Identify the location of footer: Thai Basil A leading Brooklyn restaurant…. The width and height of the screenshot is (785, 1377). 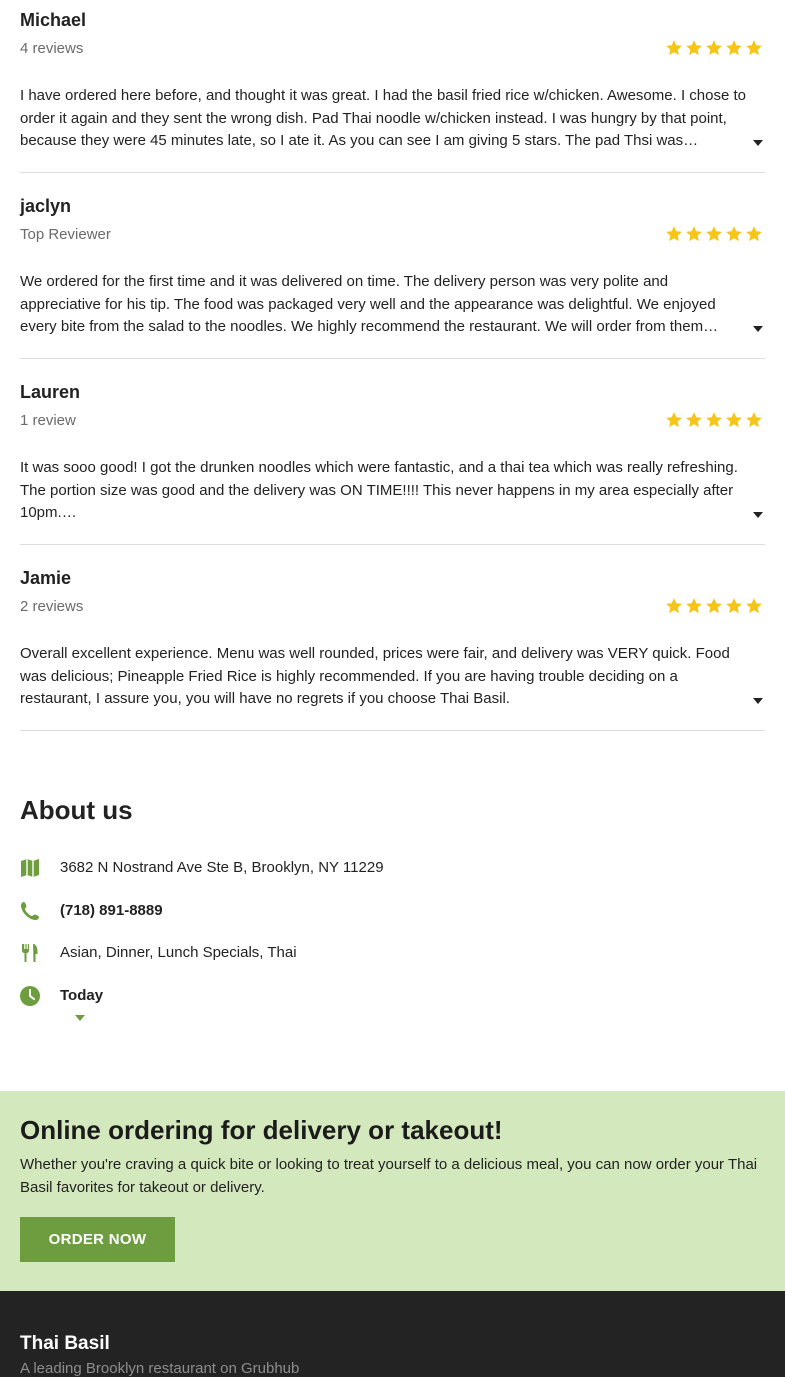
(392, 1334).